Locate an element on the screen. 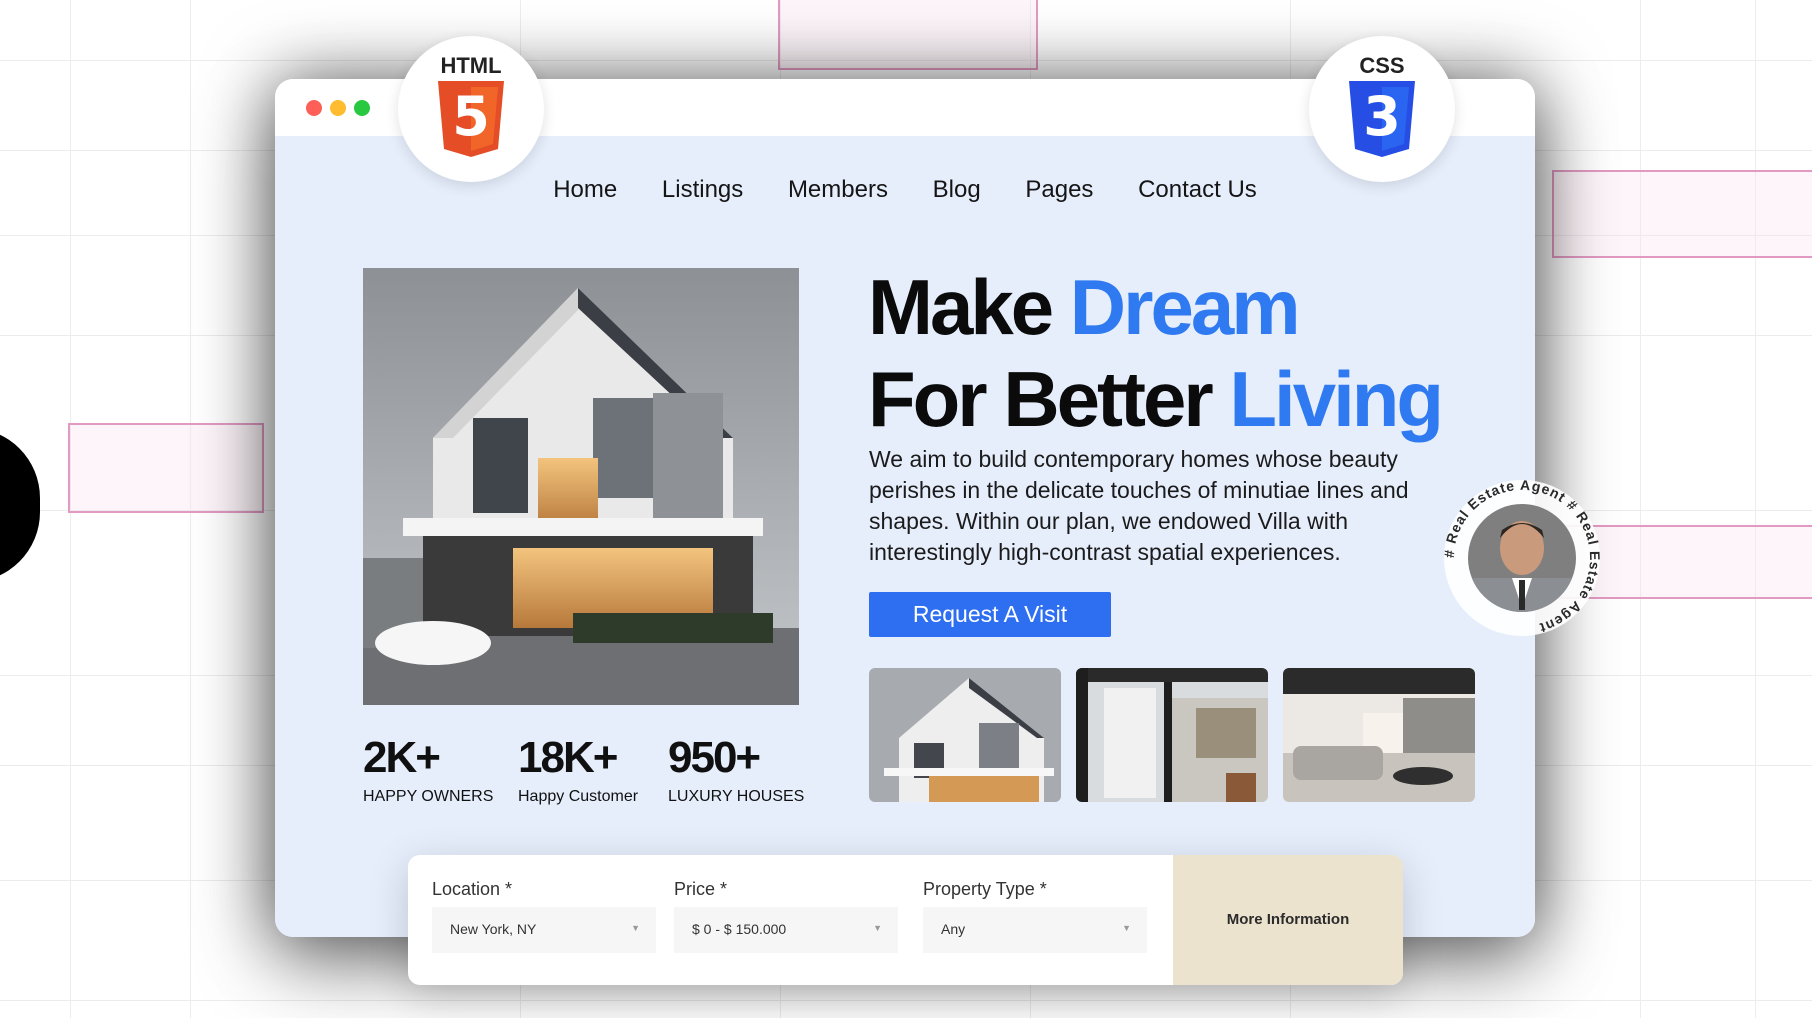 The image size is (1812, 1018). property-type-value: Any is located at coordinates (953, 929).